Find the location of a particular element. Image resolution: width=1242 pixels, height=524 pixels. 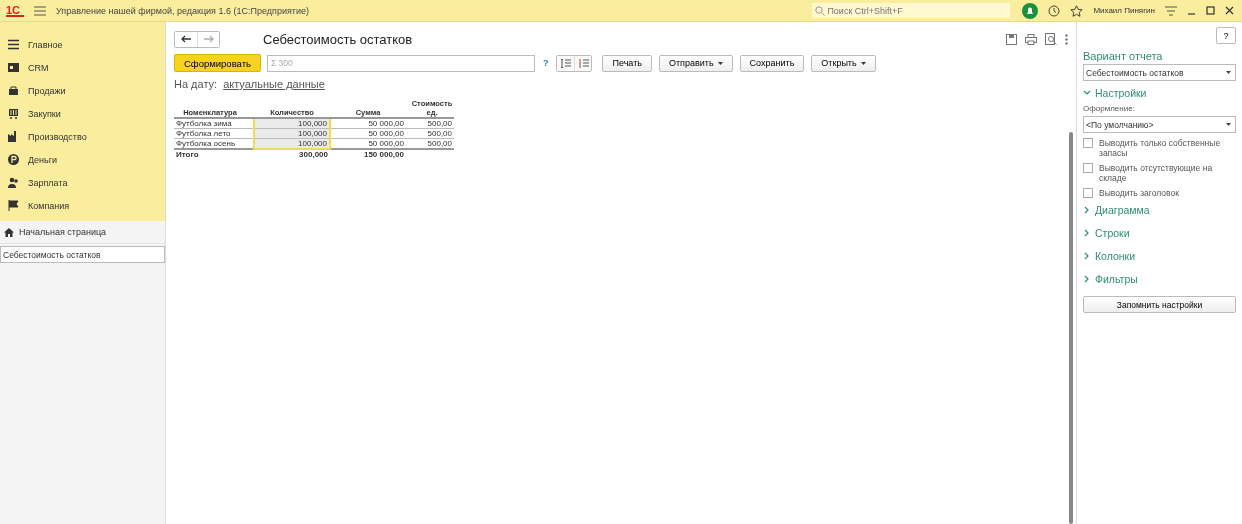

date-label: На дату: is located at coordinates (196, 84).